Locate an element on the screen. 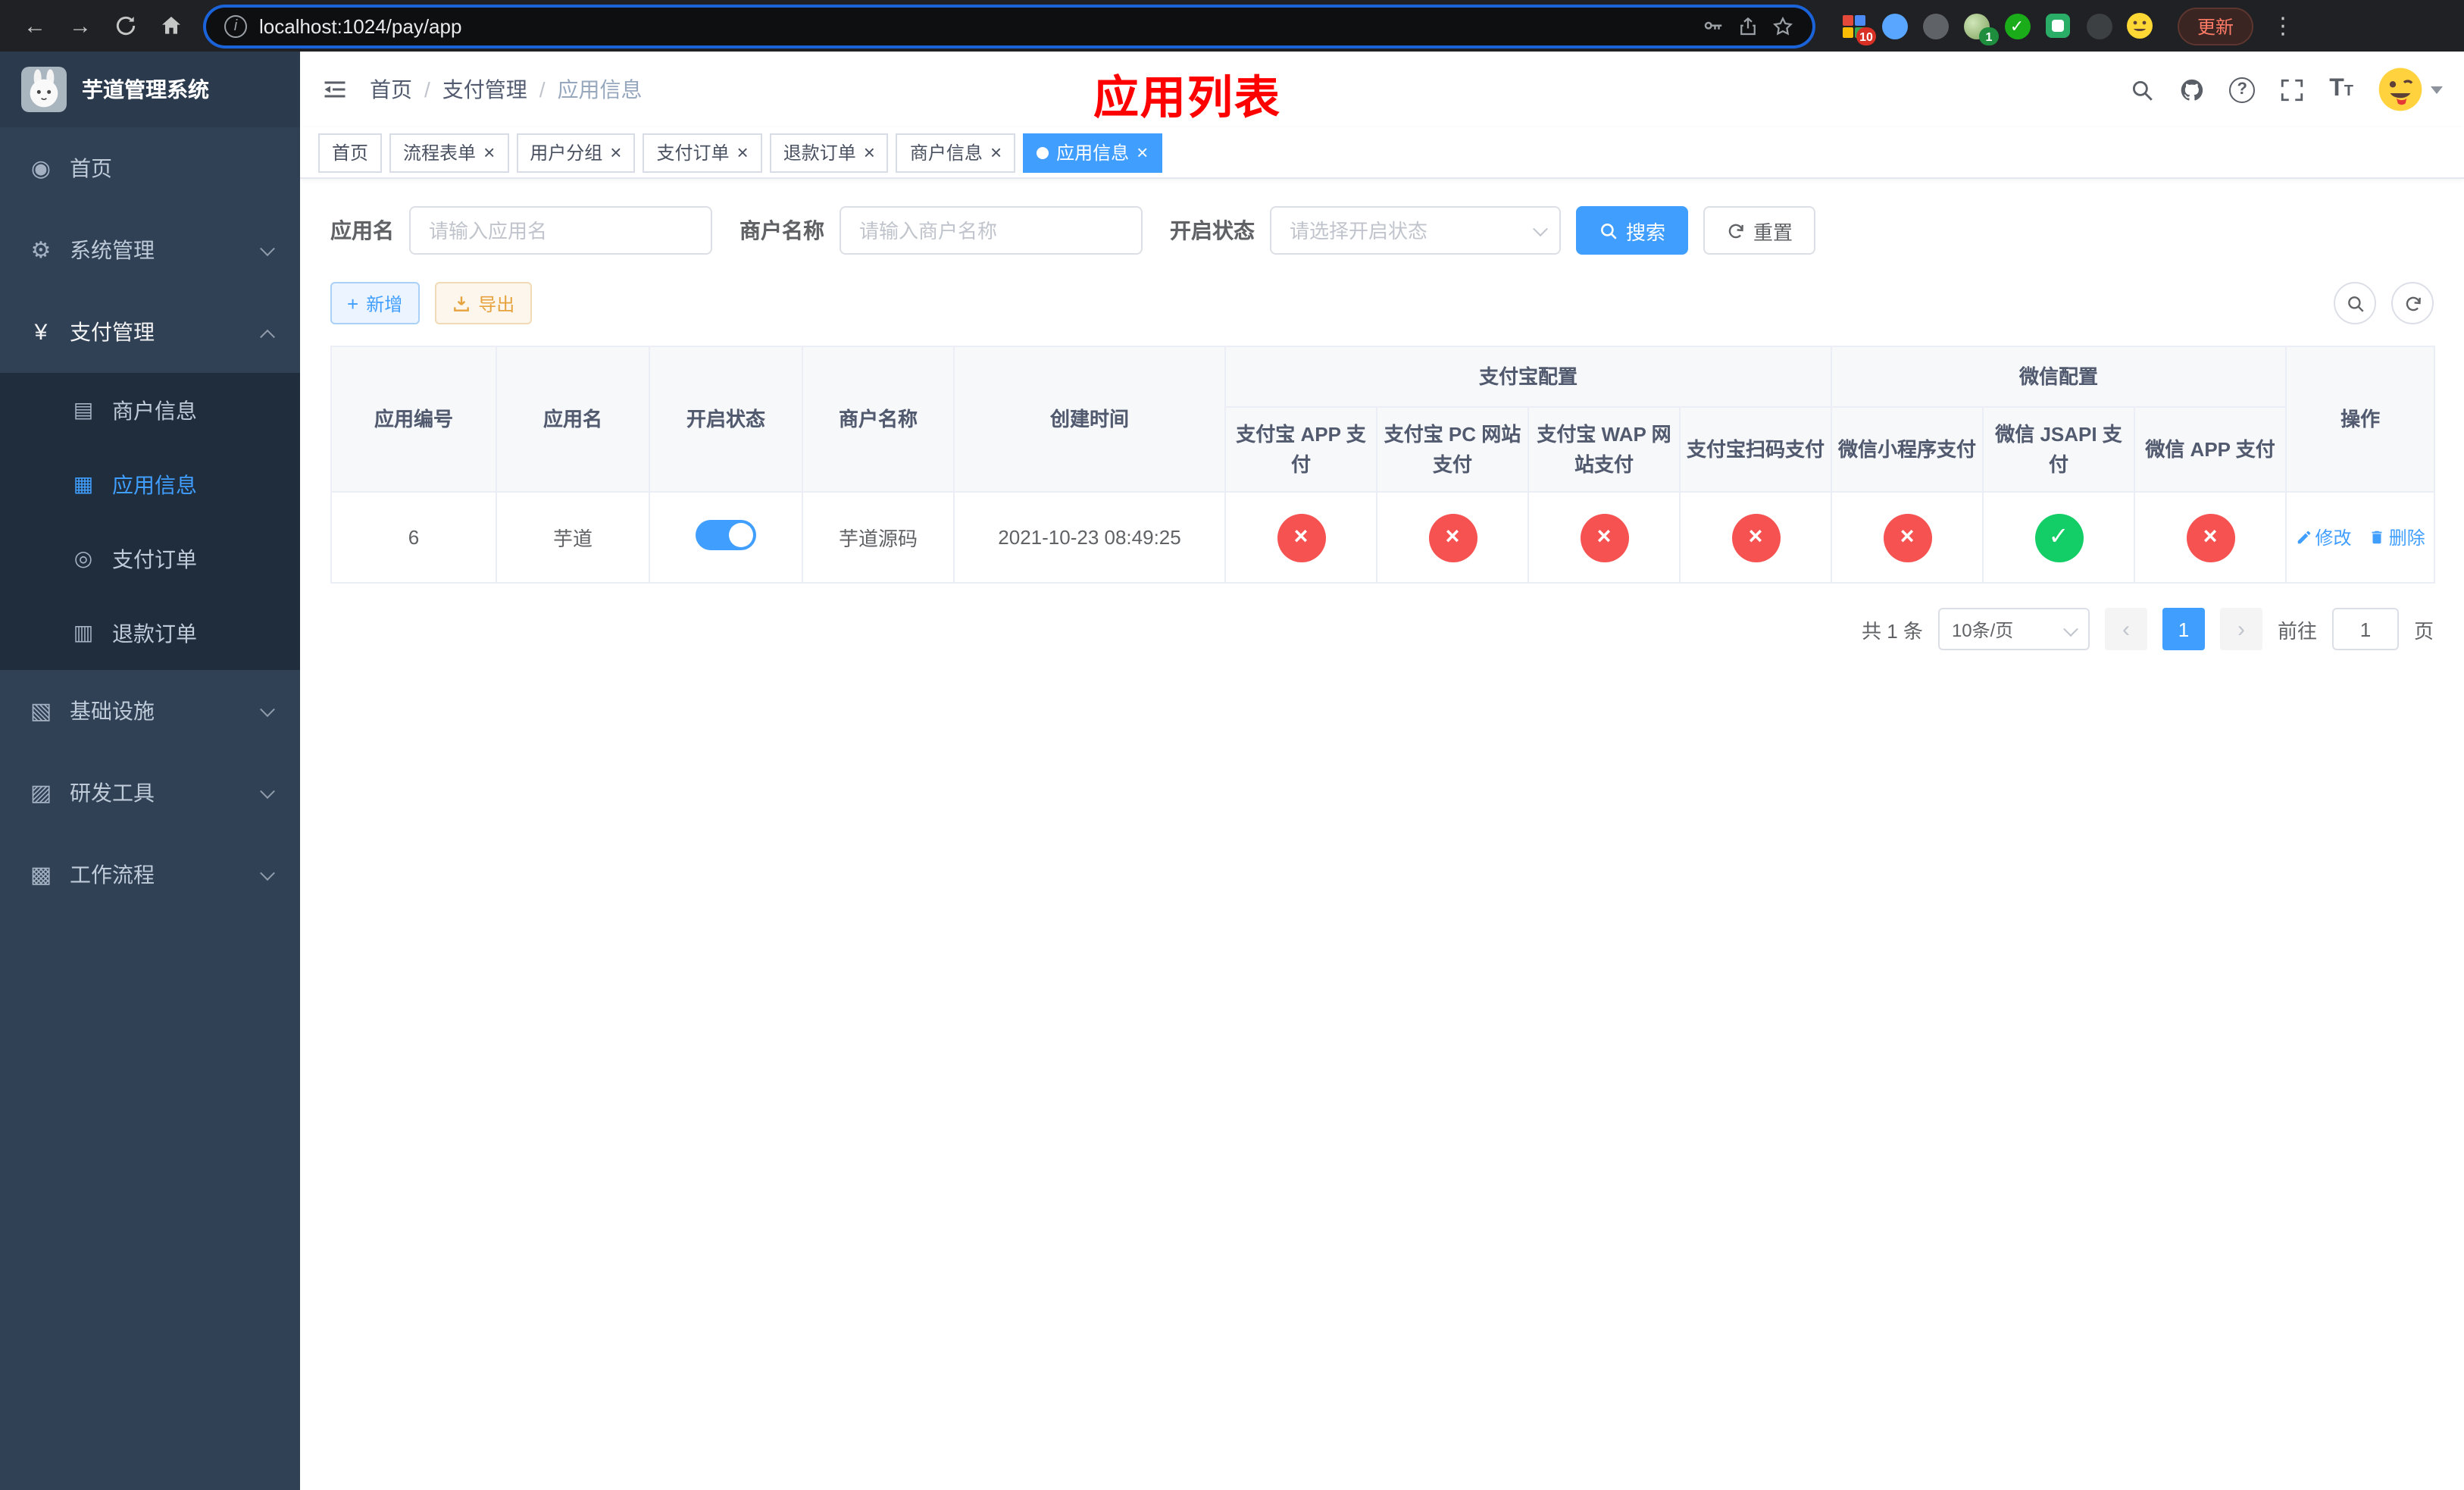 Image resolution: width=2464 pixels, height=1490 pixels. avatar-emoji-icon is located at coordinates (2400, 89).